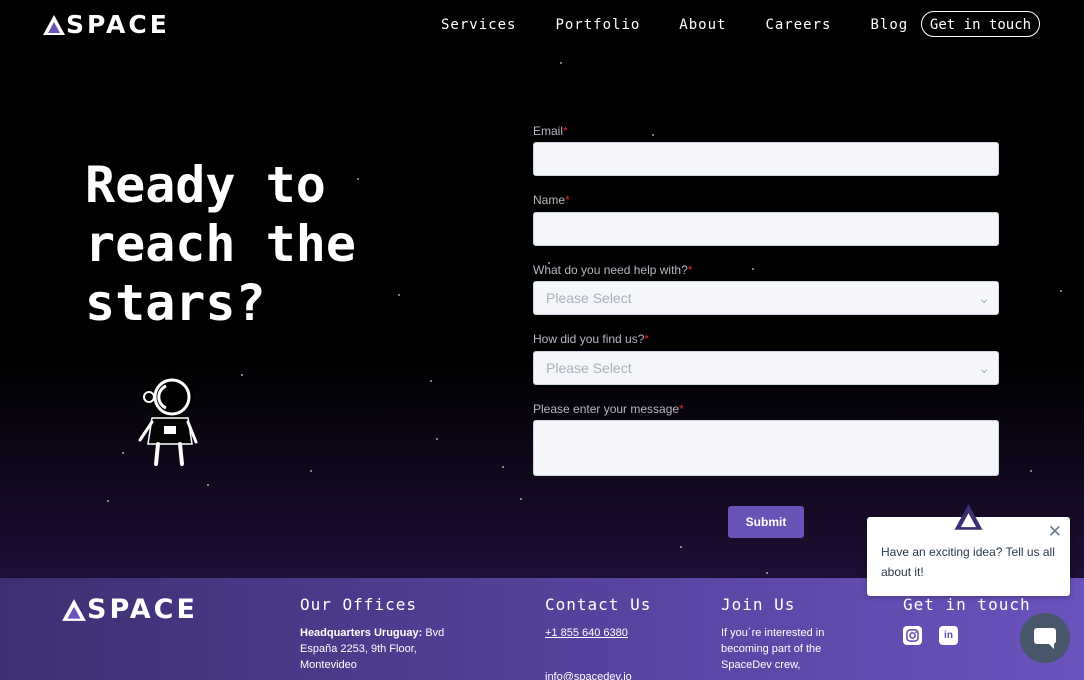 The image size is (1084, 680). I want to click on help-label-text: What do you need help with?, so click(610, 270).